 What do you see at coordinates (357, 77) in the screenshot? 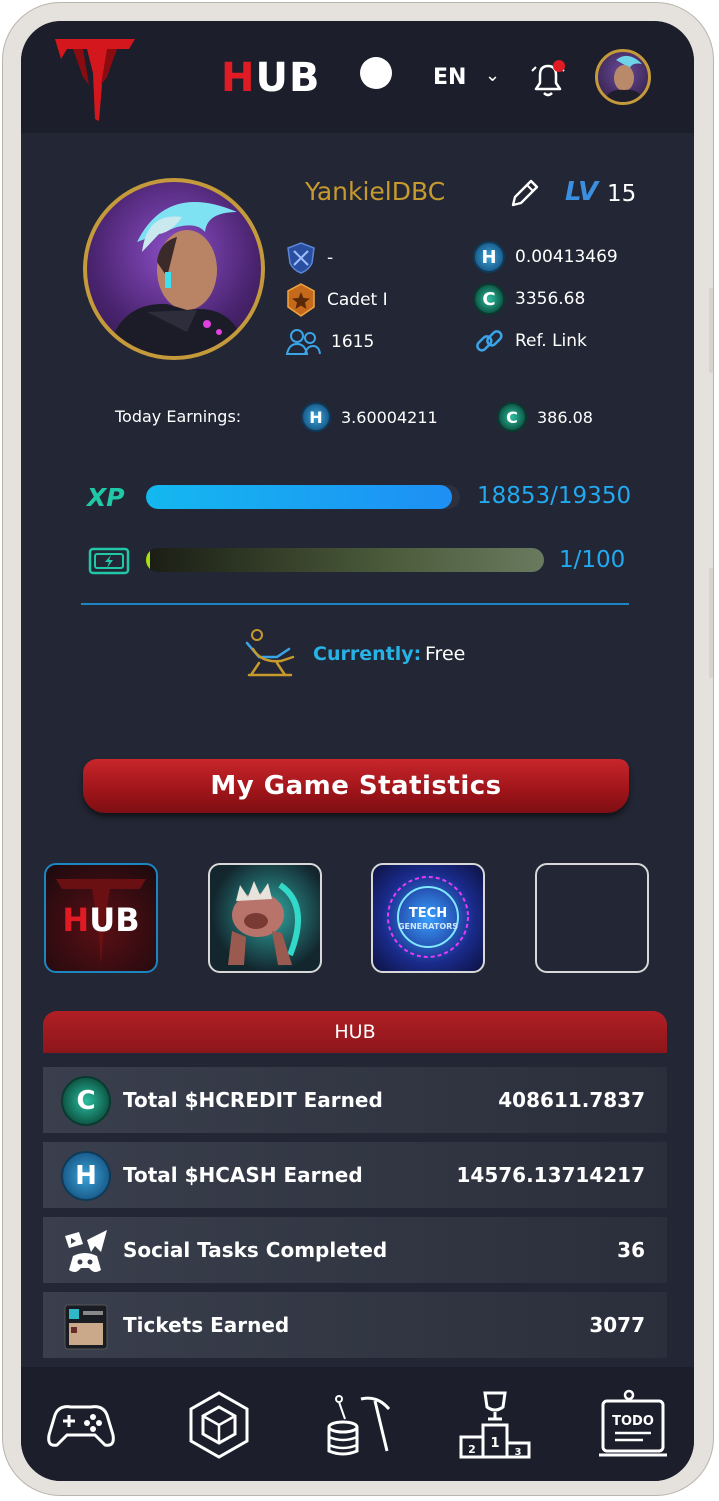
I see `top-bar: HUB EN ⌄` at bounding box center [357, 77].